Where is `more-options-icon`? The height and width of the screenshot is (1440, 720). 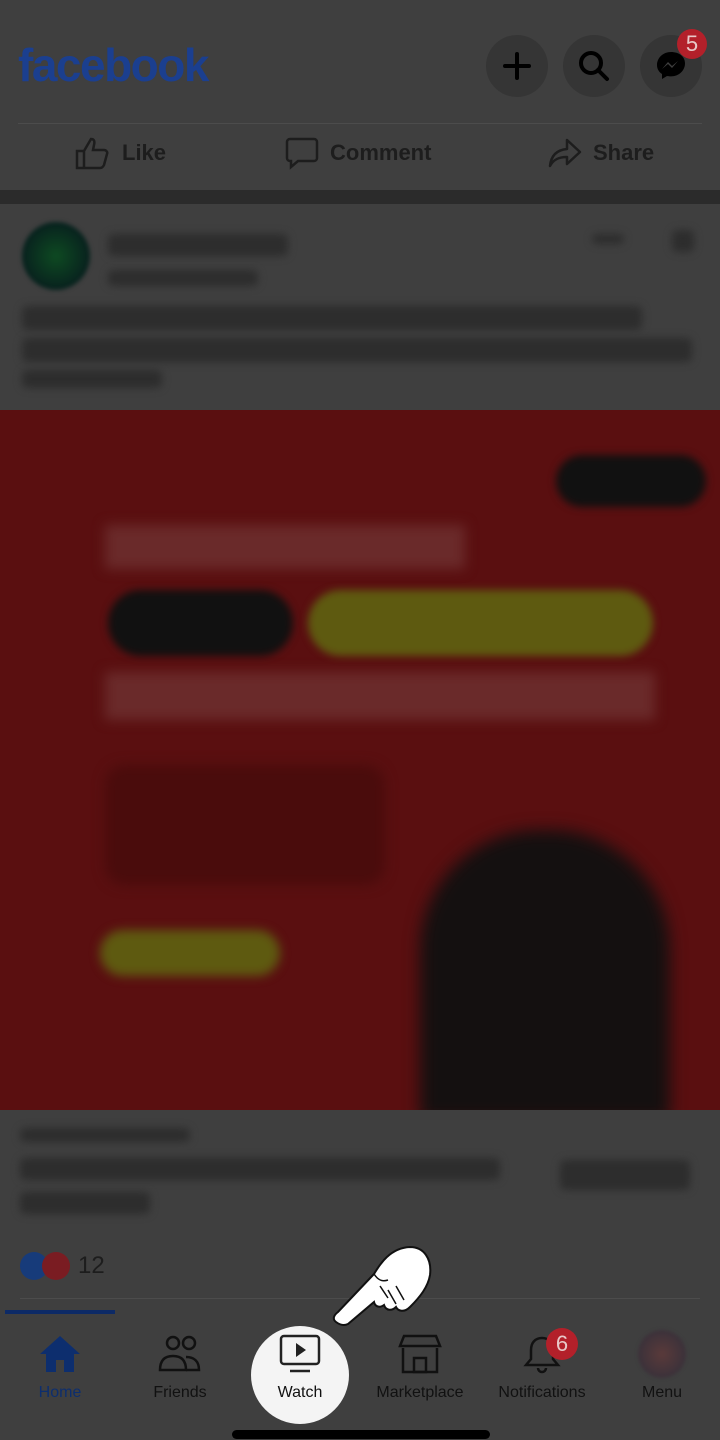 more-options-icon is located at coordinates (608, 239).